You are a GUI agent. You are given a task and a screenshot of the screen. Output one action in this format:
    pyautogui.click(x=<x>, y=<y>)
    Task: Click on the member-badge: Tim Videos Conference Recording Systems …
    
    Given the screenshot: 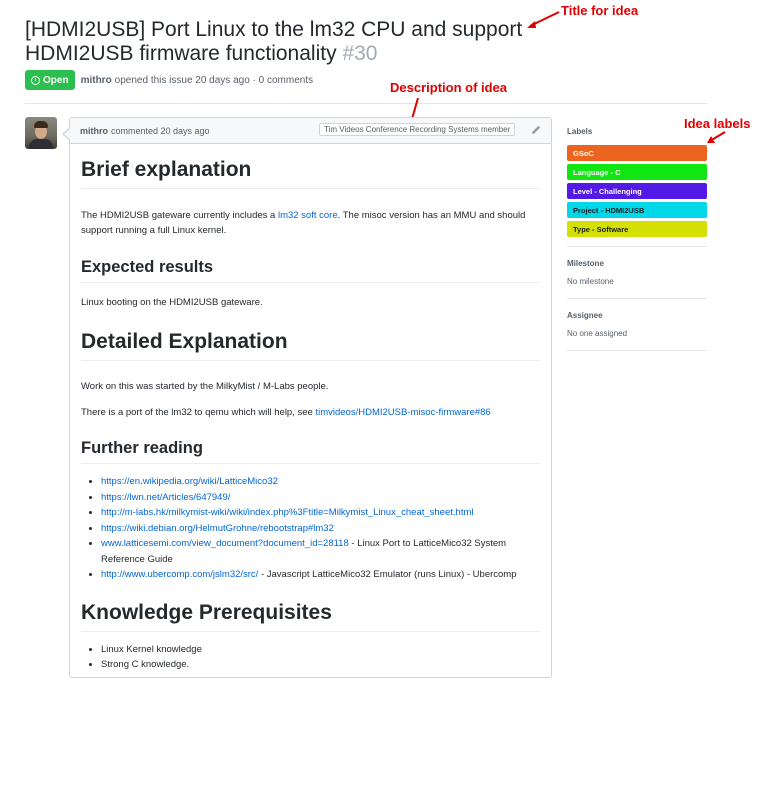 What is the action you would take?
    pyautogui.click(x=417, y=129)
    